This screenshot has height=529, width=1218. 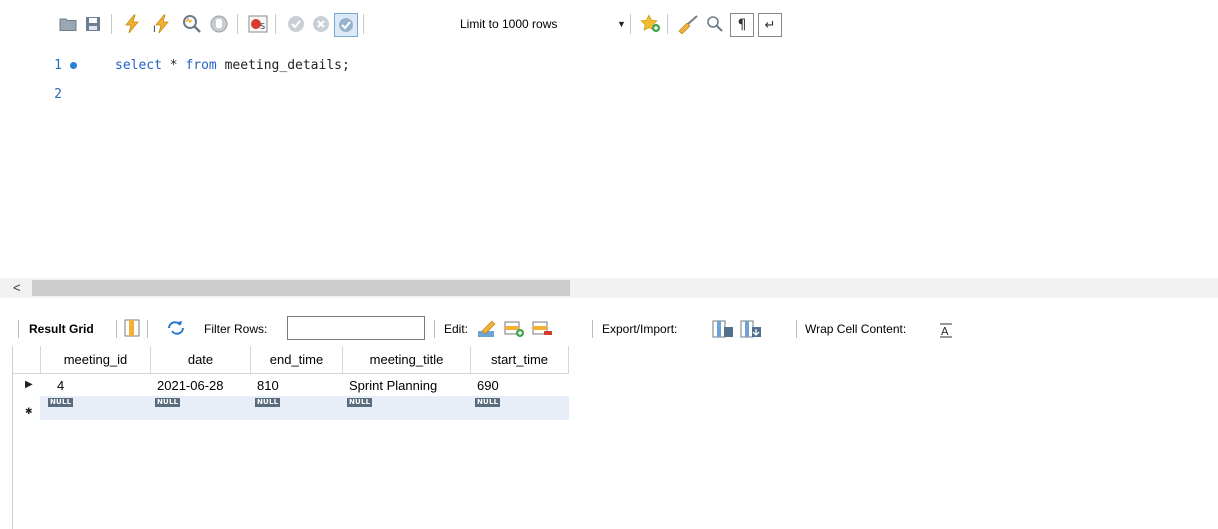 I want to click on rollback-icon, so click(x=321, y=24).